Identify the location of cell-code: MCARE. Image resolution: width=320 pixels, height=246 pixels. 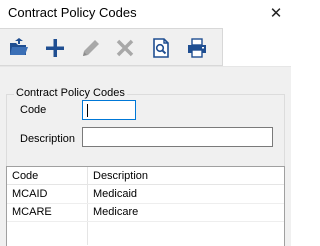
(32, 212).